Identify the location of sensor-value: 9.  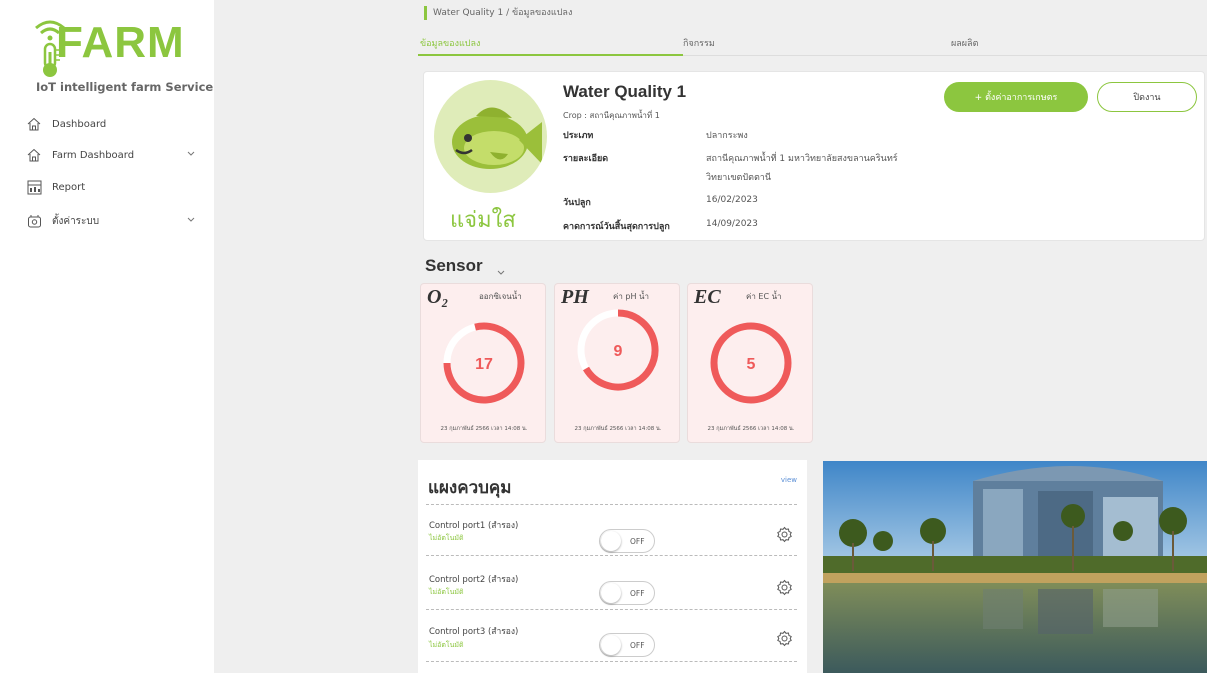
(618, 351).